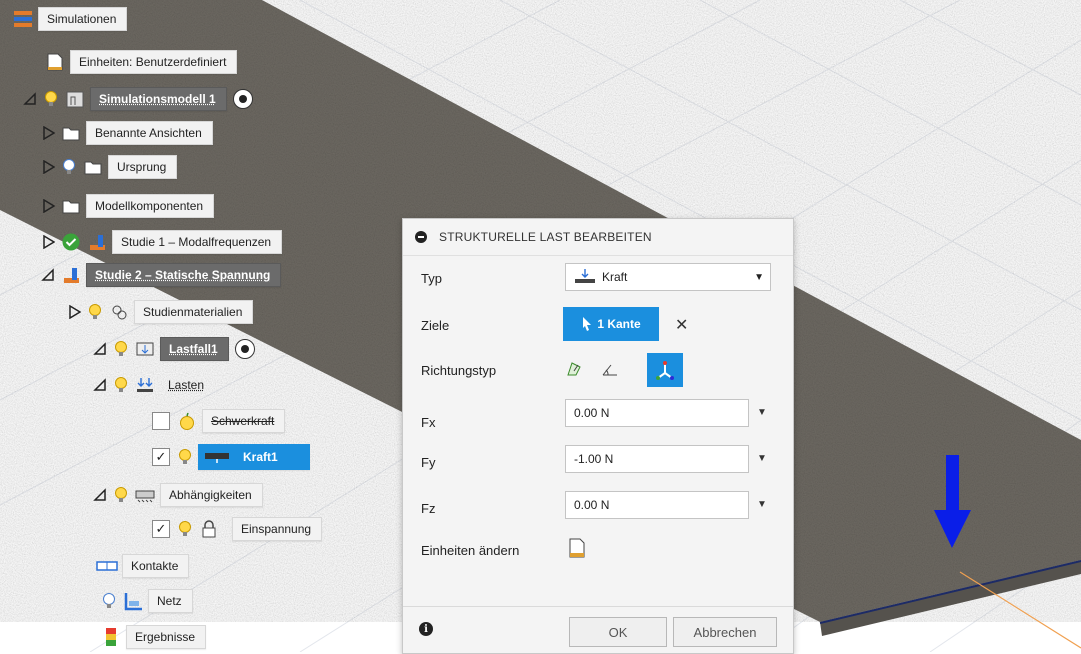 The width and height of the screenshot is (1081, 654). Describe the element at coordinates (186, 384) in the screenshot. I see `tree-label: Lasten` at that location.